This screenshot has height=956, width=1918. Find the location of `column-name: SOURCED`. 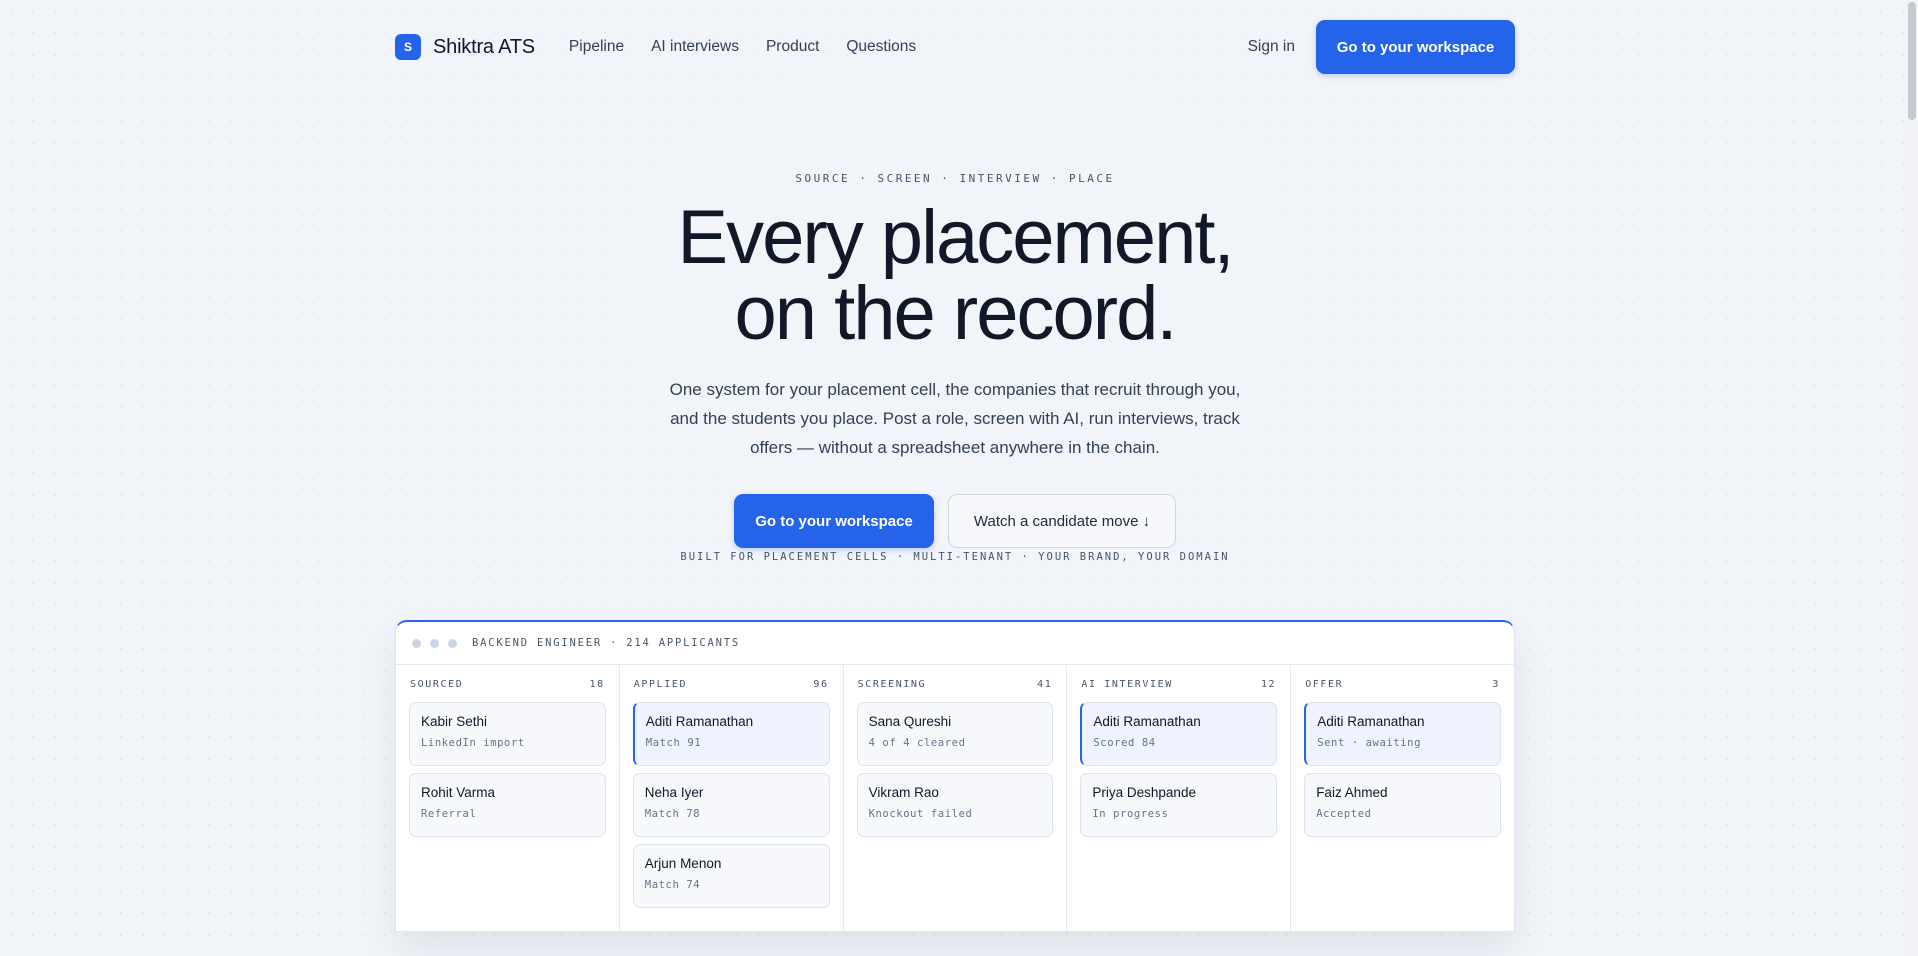

column-name: SOURCED is located at coordinates (437, 684).